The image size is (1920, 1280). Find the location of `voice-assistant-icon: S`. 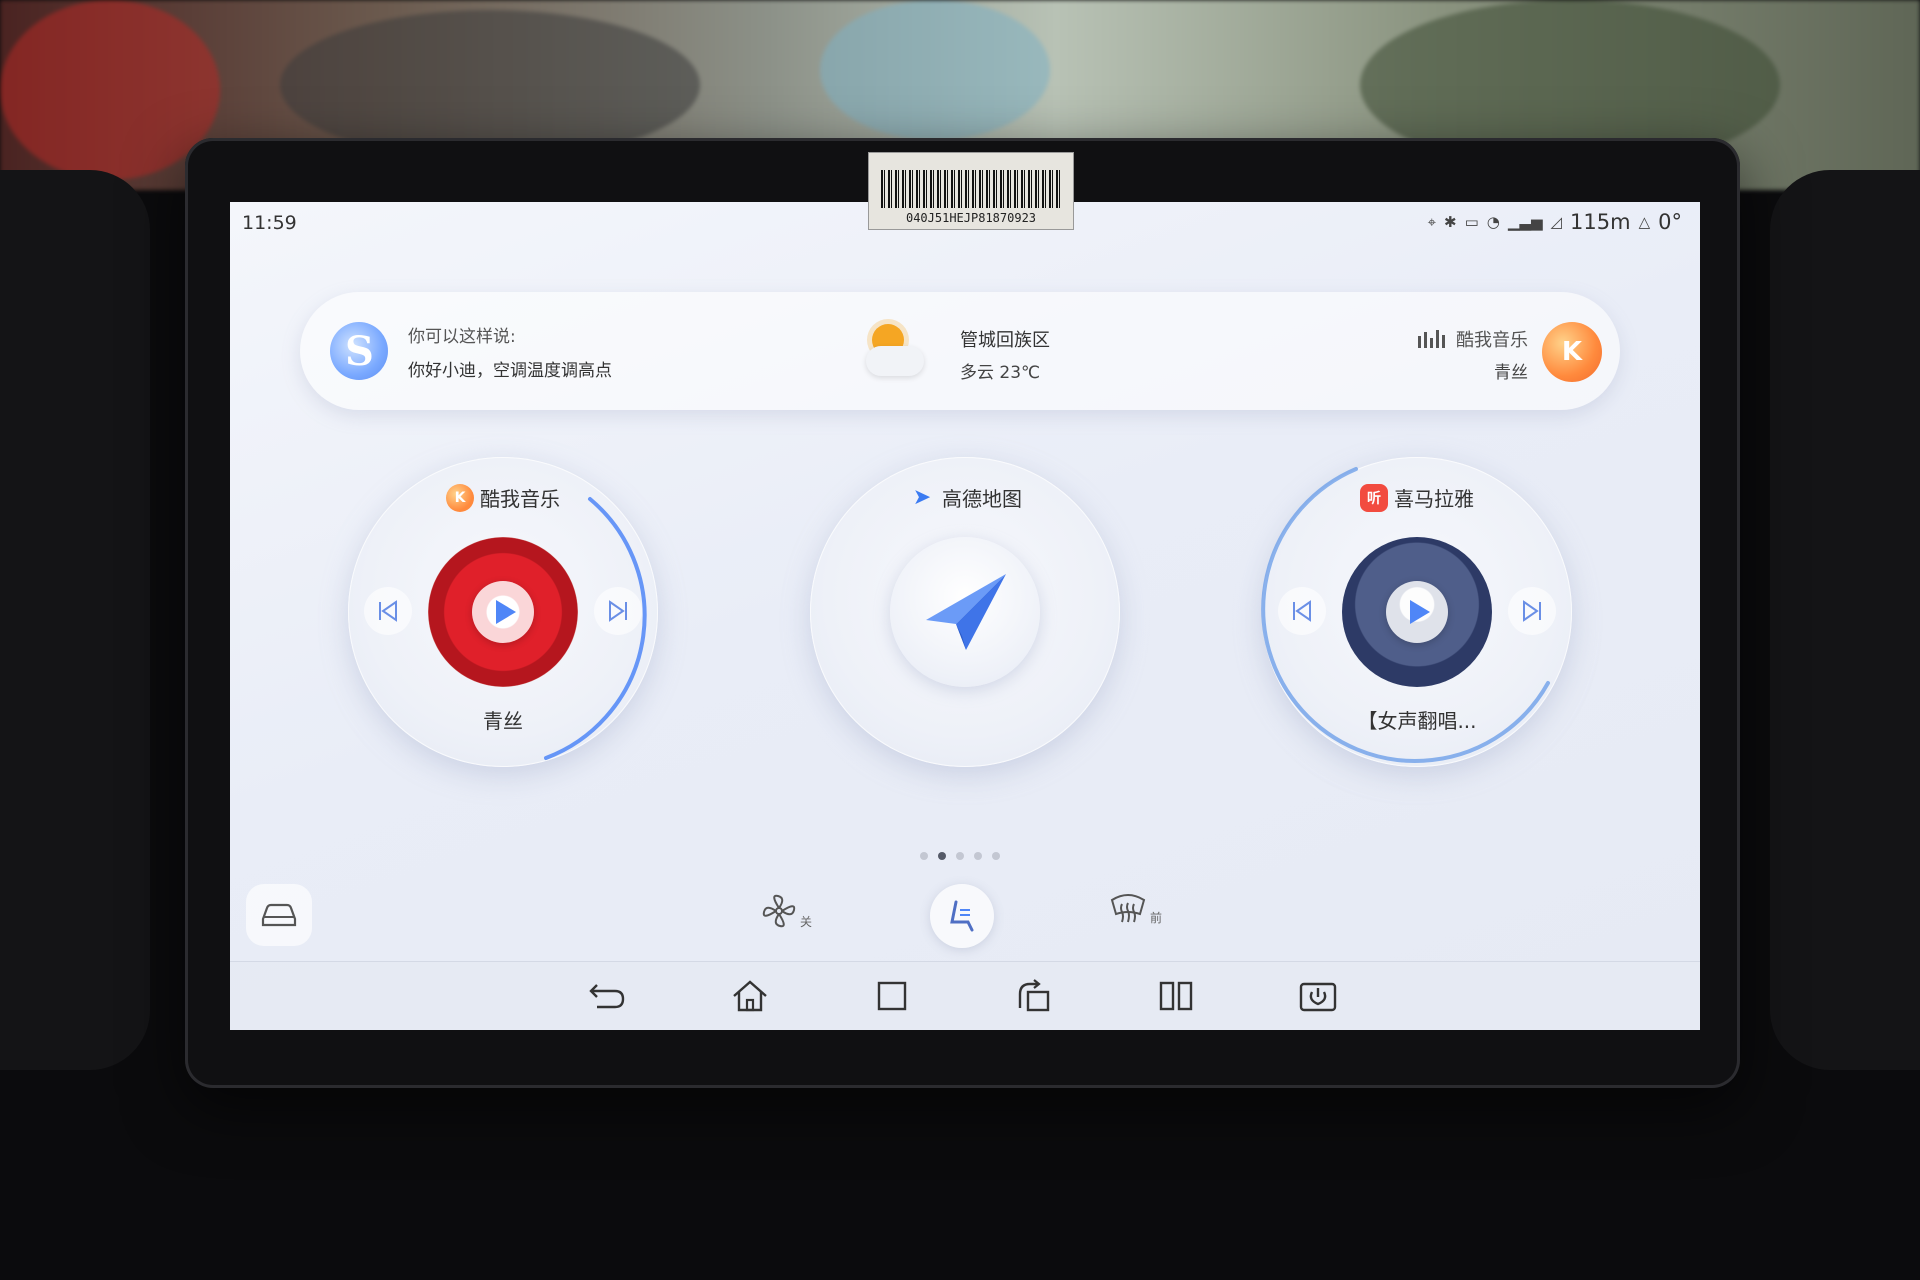

voice-assistant-icon: S is located at coordinates (359, 351).